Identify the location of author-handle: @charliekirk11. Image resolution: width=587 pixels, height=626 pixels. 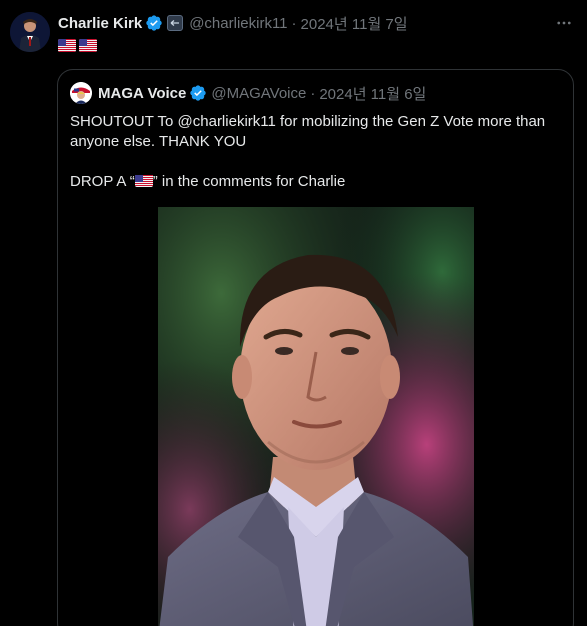
(238, 23).